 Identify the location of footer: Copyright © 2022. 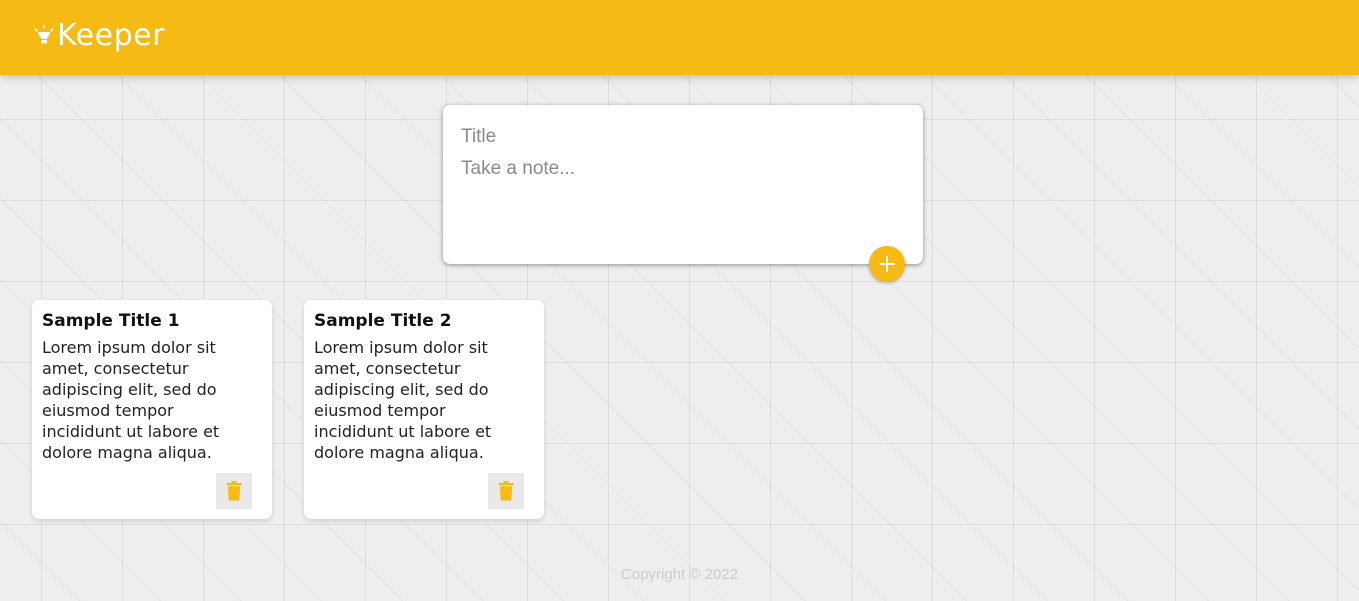
(679, 574).